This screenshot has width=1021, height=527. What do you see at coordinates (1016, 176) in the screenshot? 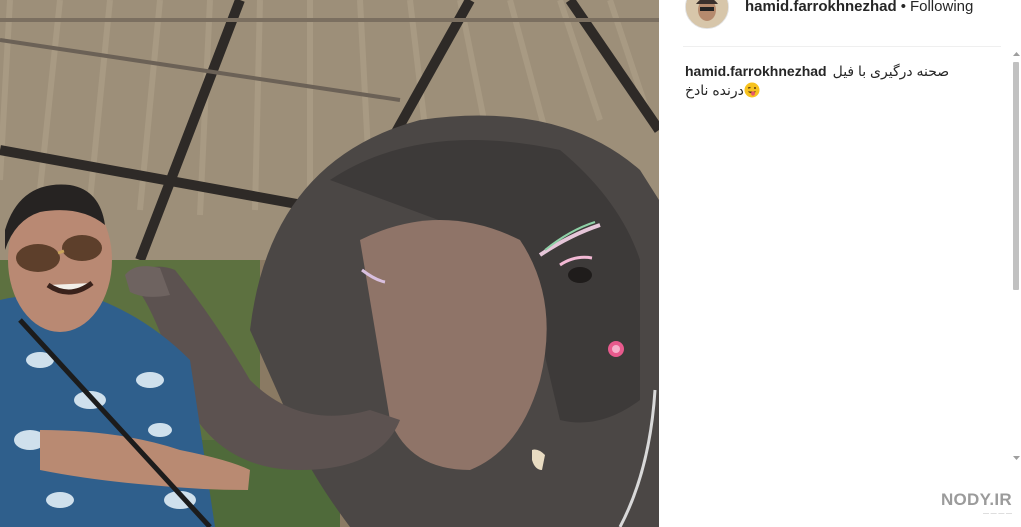
I see `scroll-thumb` at bounding box center [1016, 176].